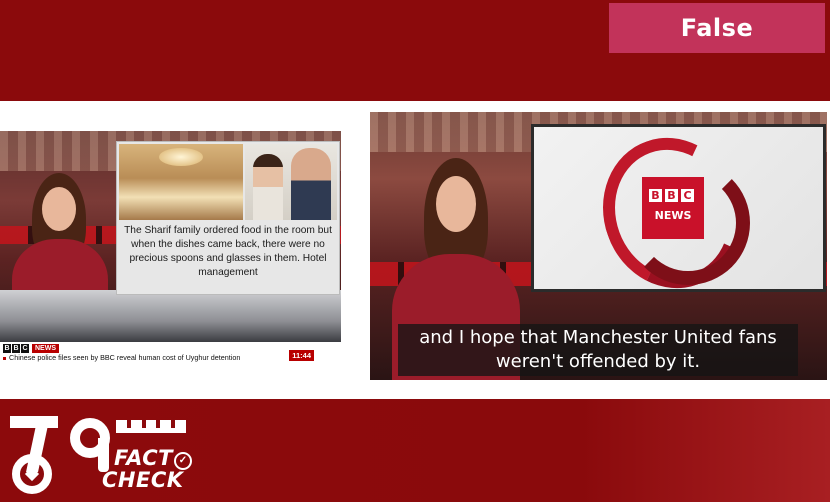 This screenshot has height=502, width=830. What do you see at coordinates (143, 458) in the screenshot?
I see `logo-fact-text: FACT` at bounding box center [143, 458].